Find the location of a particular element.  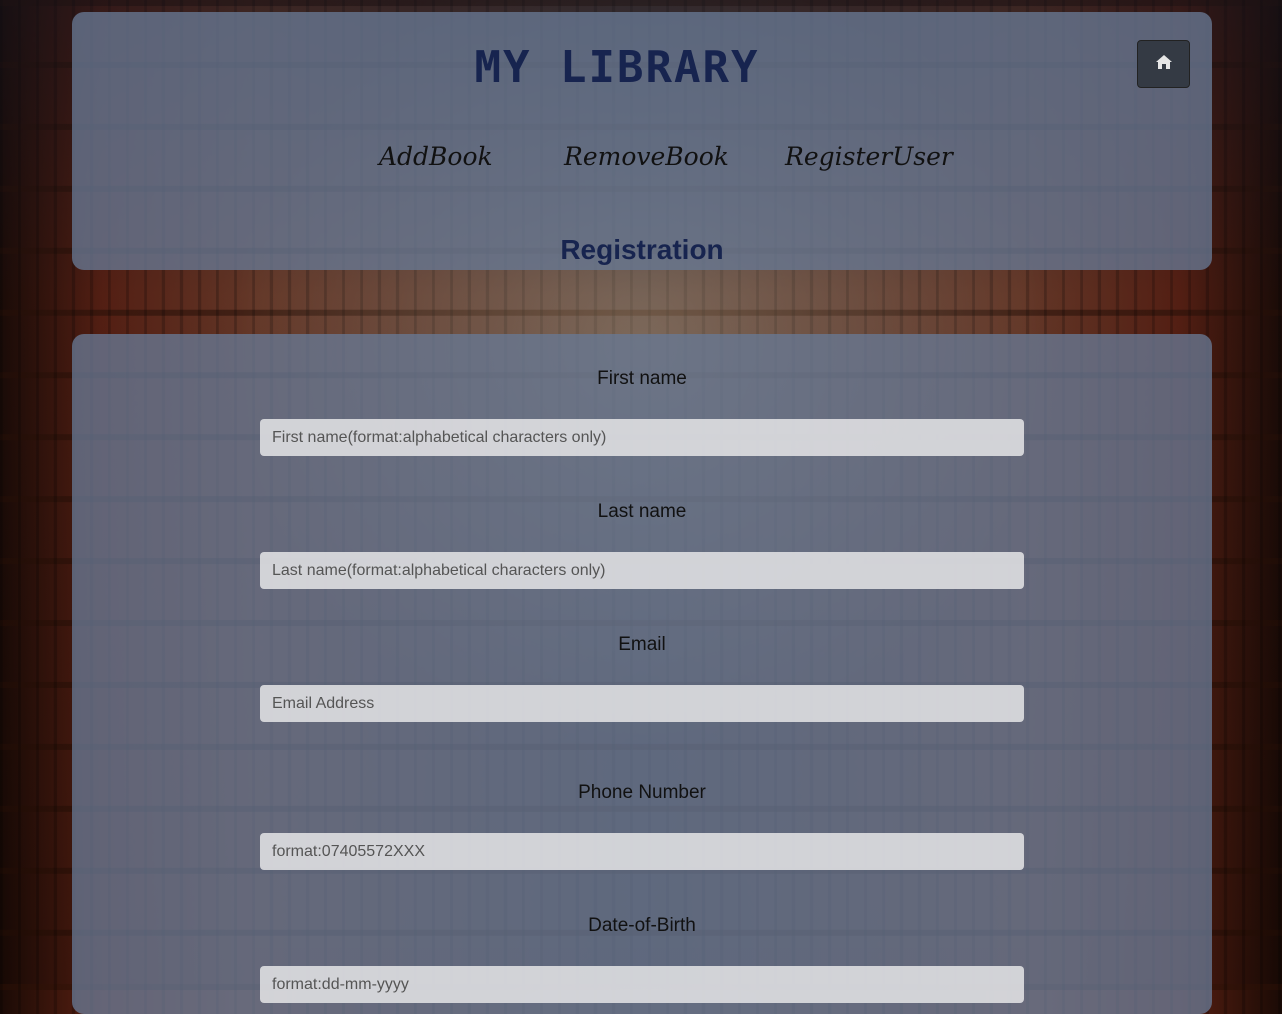

last-name-input is located at coordinates (642, 570).